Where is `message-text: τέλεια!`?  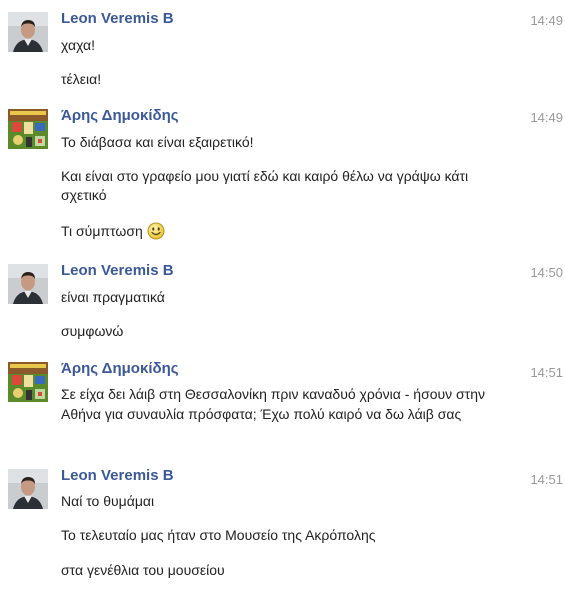 message-text: τέλεια! is located at coordinates (81, 79).